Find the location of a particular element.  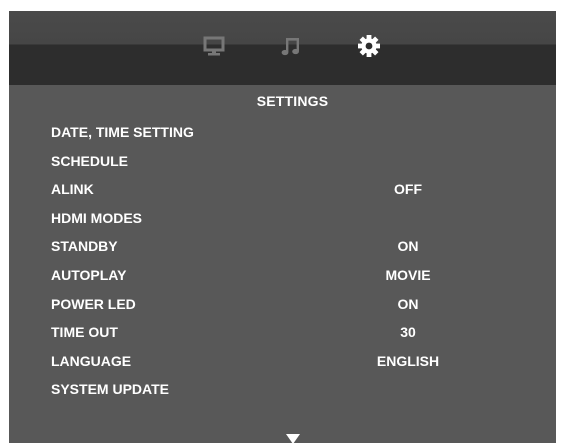

menu-item-alink: ALINK OFF is located at coordinates (282, 191).